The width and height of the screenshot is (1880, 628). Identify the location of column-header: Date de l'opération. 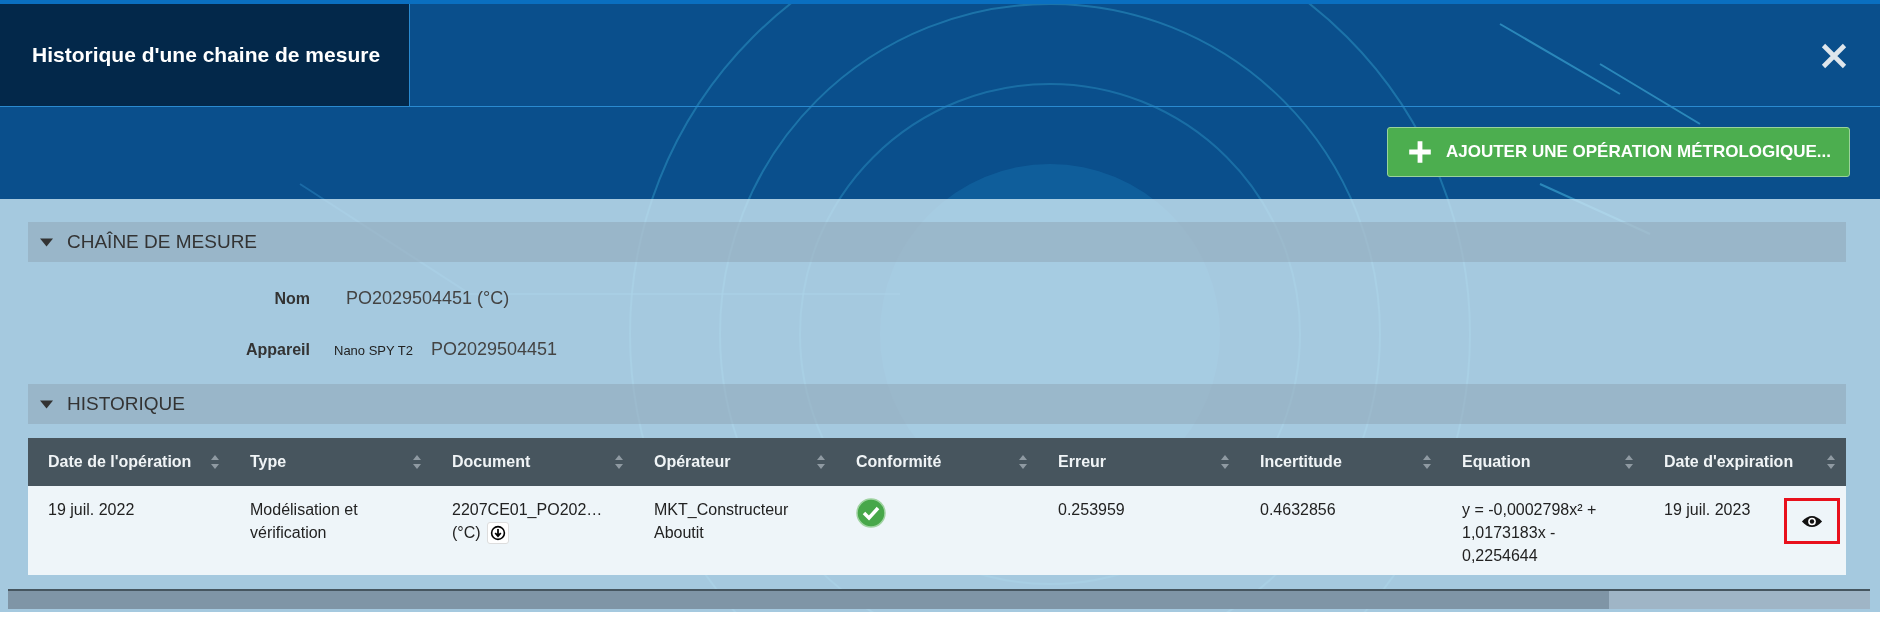
(120, 462).